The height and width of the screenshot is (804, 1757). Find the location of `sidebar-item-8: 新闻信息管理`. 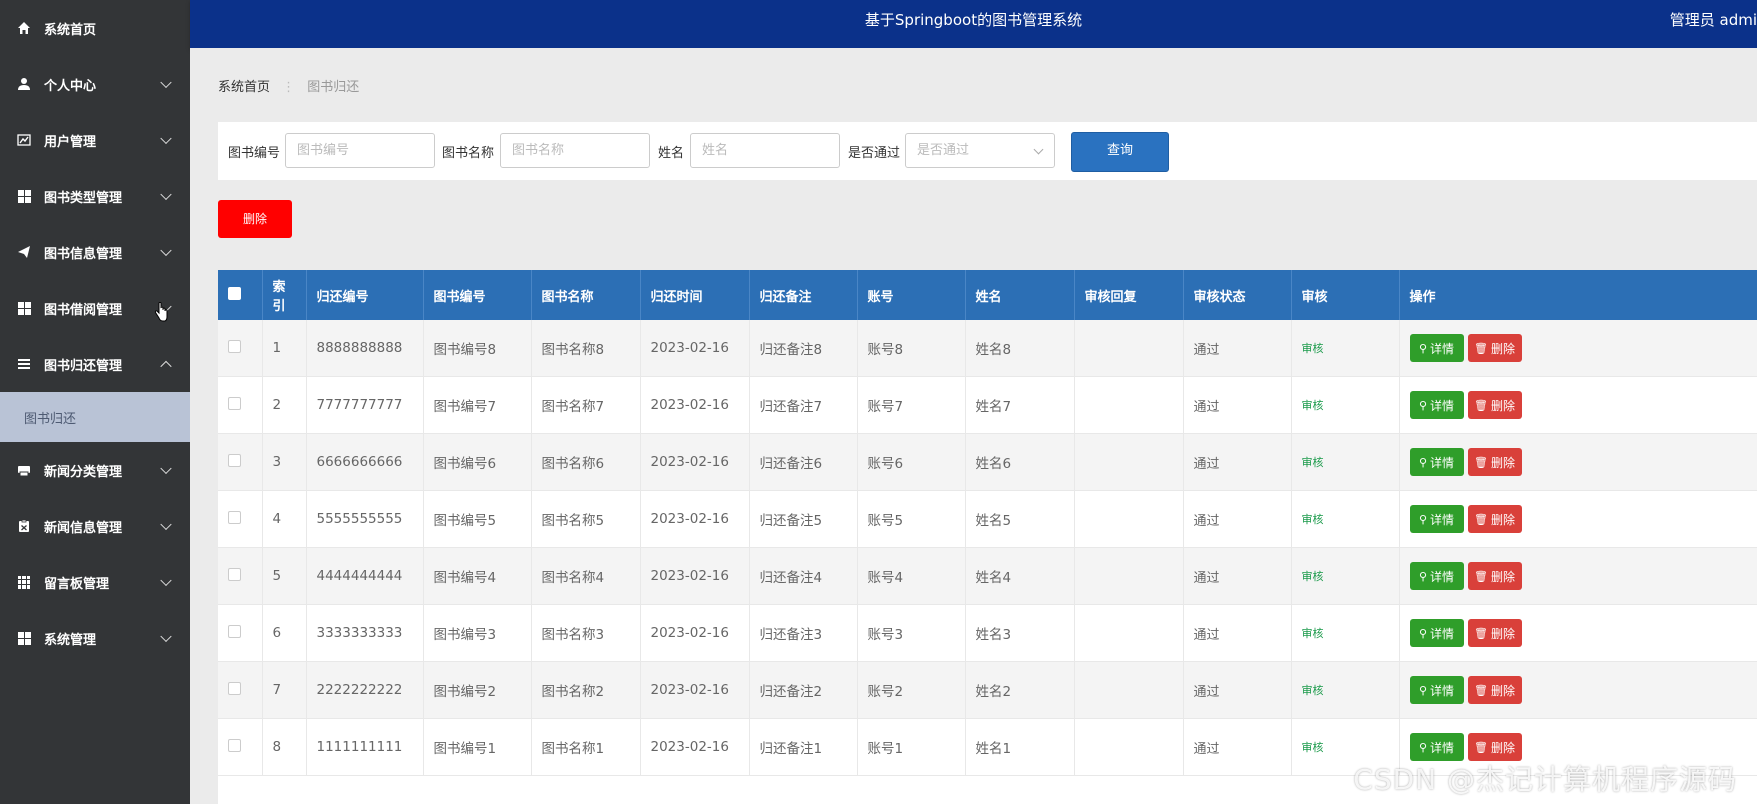

sidebar-item-8: 新闻信息管理 is located at coordinates (95, 526).